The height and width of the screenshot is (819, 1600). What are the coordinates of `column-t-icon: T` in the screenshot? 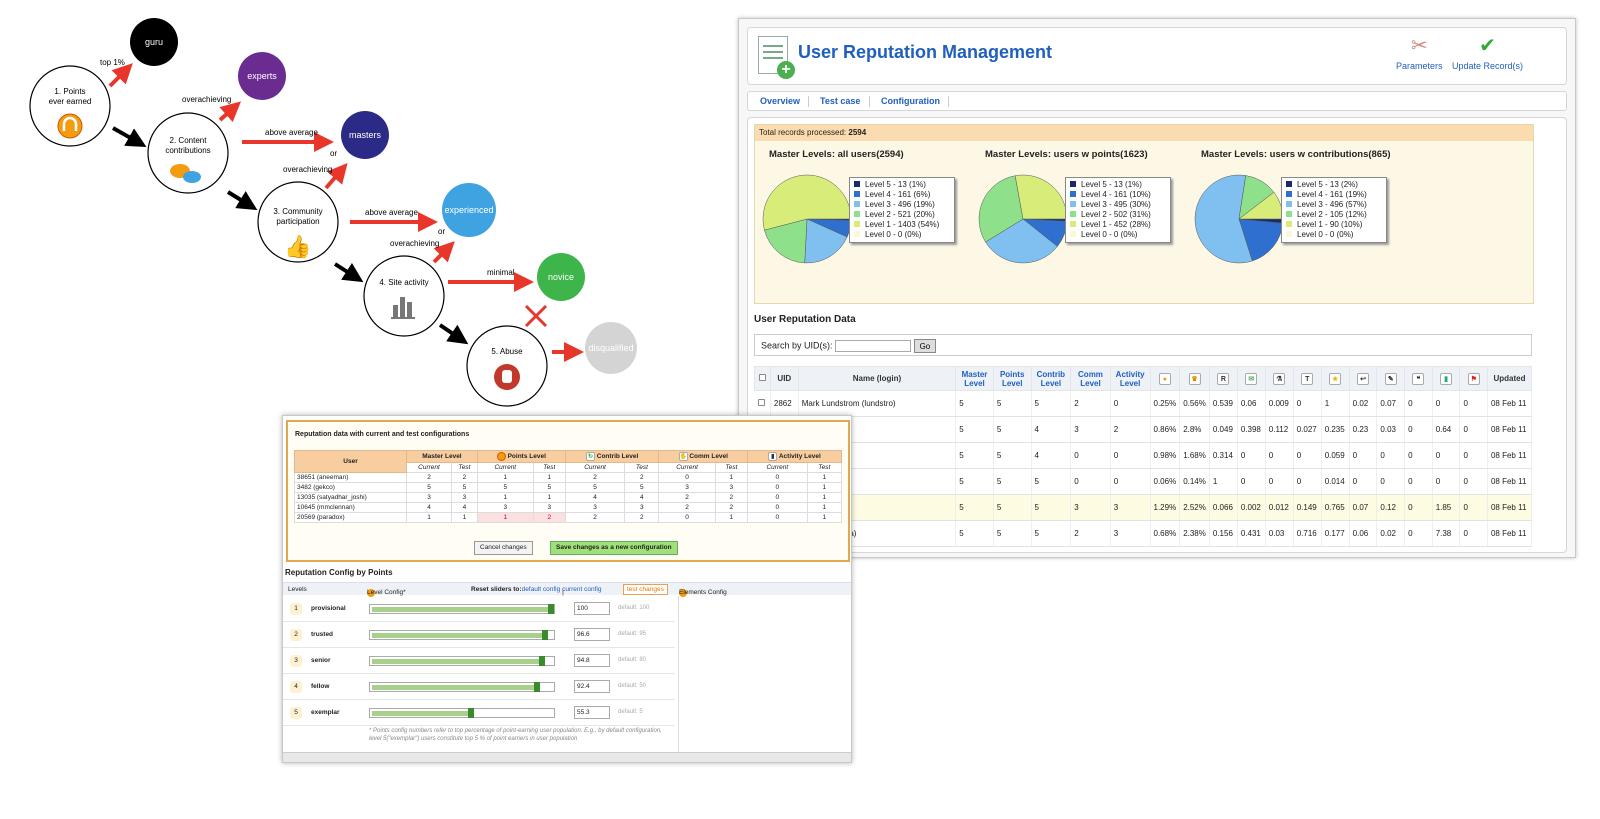 It's located at (1307, 378).